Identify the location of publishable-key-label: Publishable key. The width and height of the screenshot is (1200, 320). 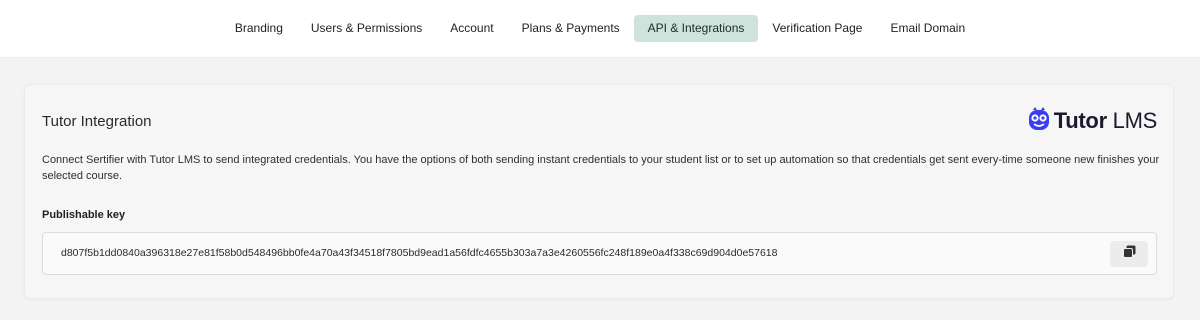
(84, 215).